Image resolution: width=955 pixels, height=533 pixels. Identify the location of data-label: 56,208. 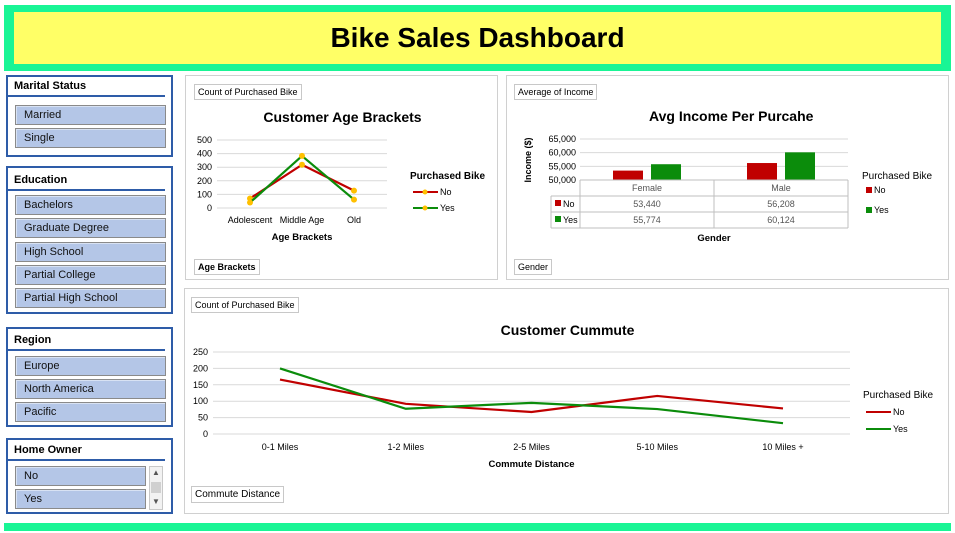
(781, 204).